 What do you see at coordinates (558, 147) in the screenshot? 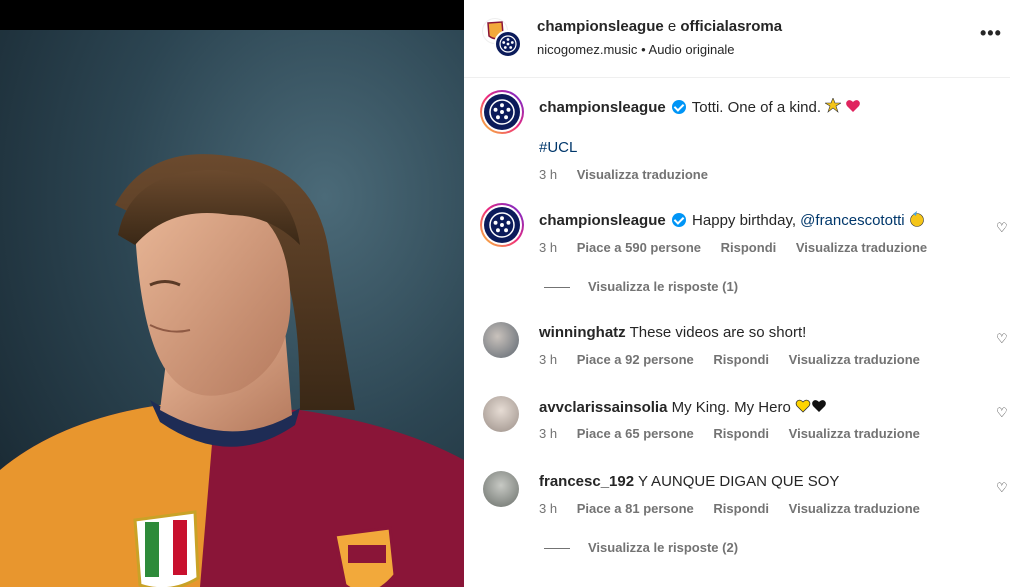
I see `hashtag-link: #UCL` at bounding box center [558, 147].